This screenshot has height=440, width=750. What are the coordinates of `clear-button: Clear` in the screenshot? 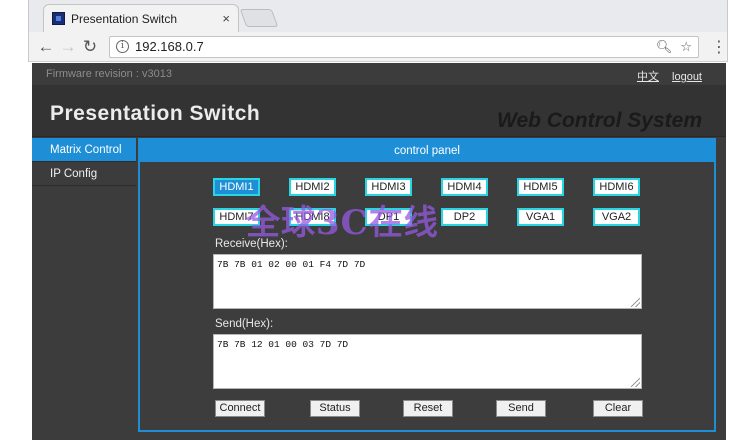 It's located at (618, 408).